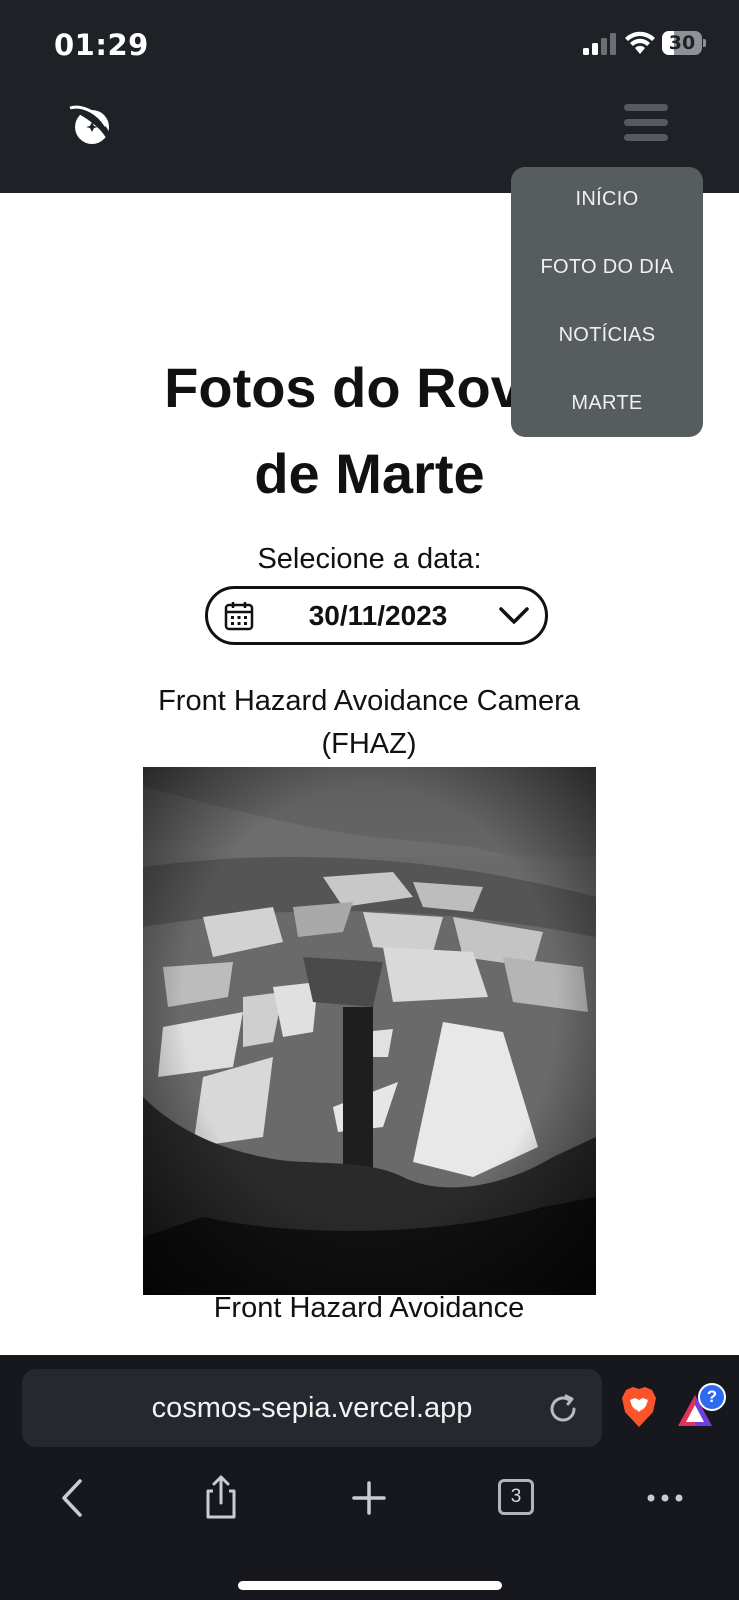 The image size is (739, 1600). Describe the element at coordinates (92, 126) in the screenshot. I see `cosmos-logo-icon` at that location.